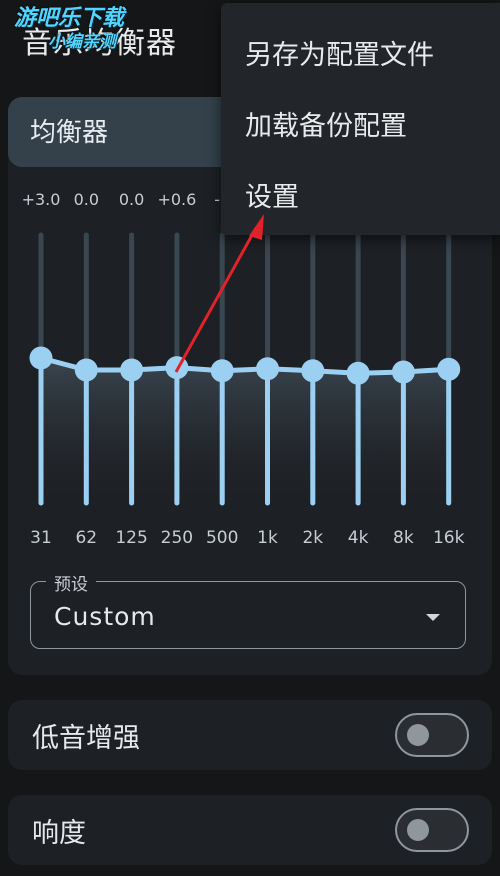  I want to click on frequency-label: 250, so click(177, 538).